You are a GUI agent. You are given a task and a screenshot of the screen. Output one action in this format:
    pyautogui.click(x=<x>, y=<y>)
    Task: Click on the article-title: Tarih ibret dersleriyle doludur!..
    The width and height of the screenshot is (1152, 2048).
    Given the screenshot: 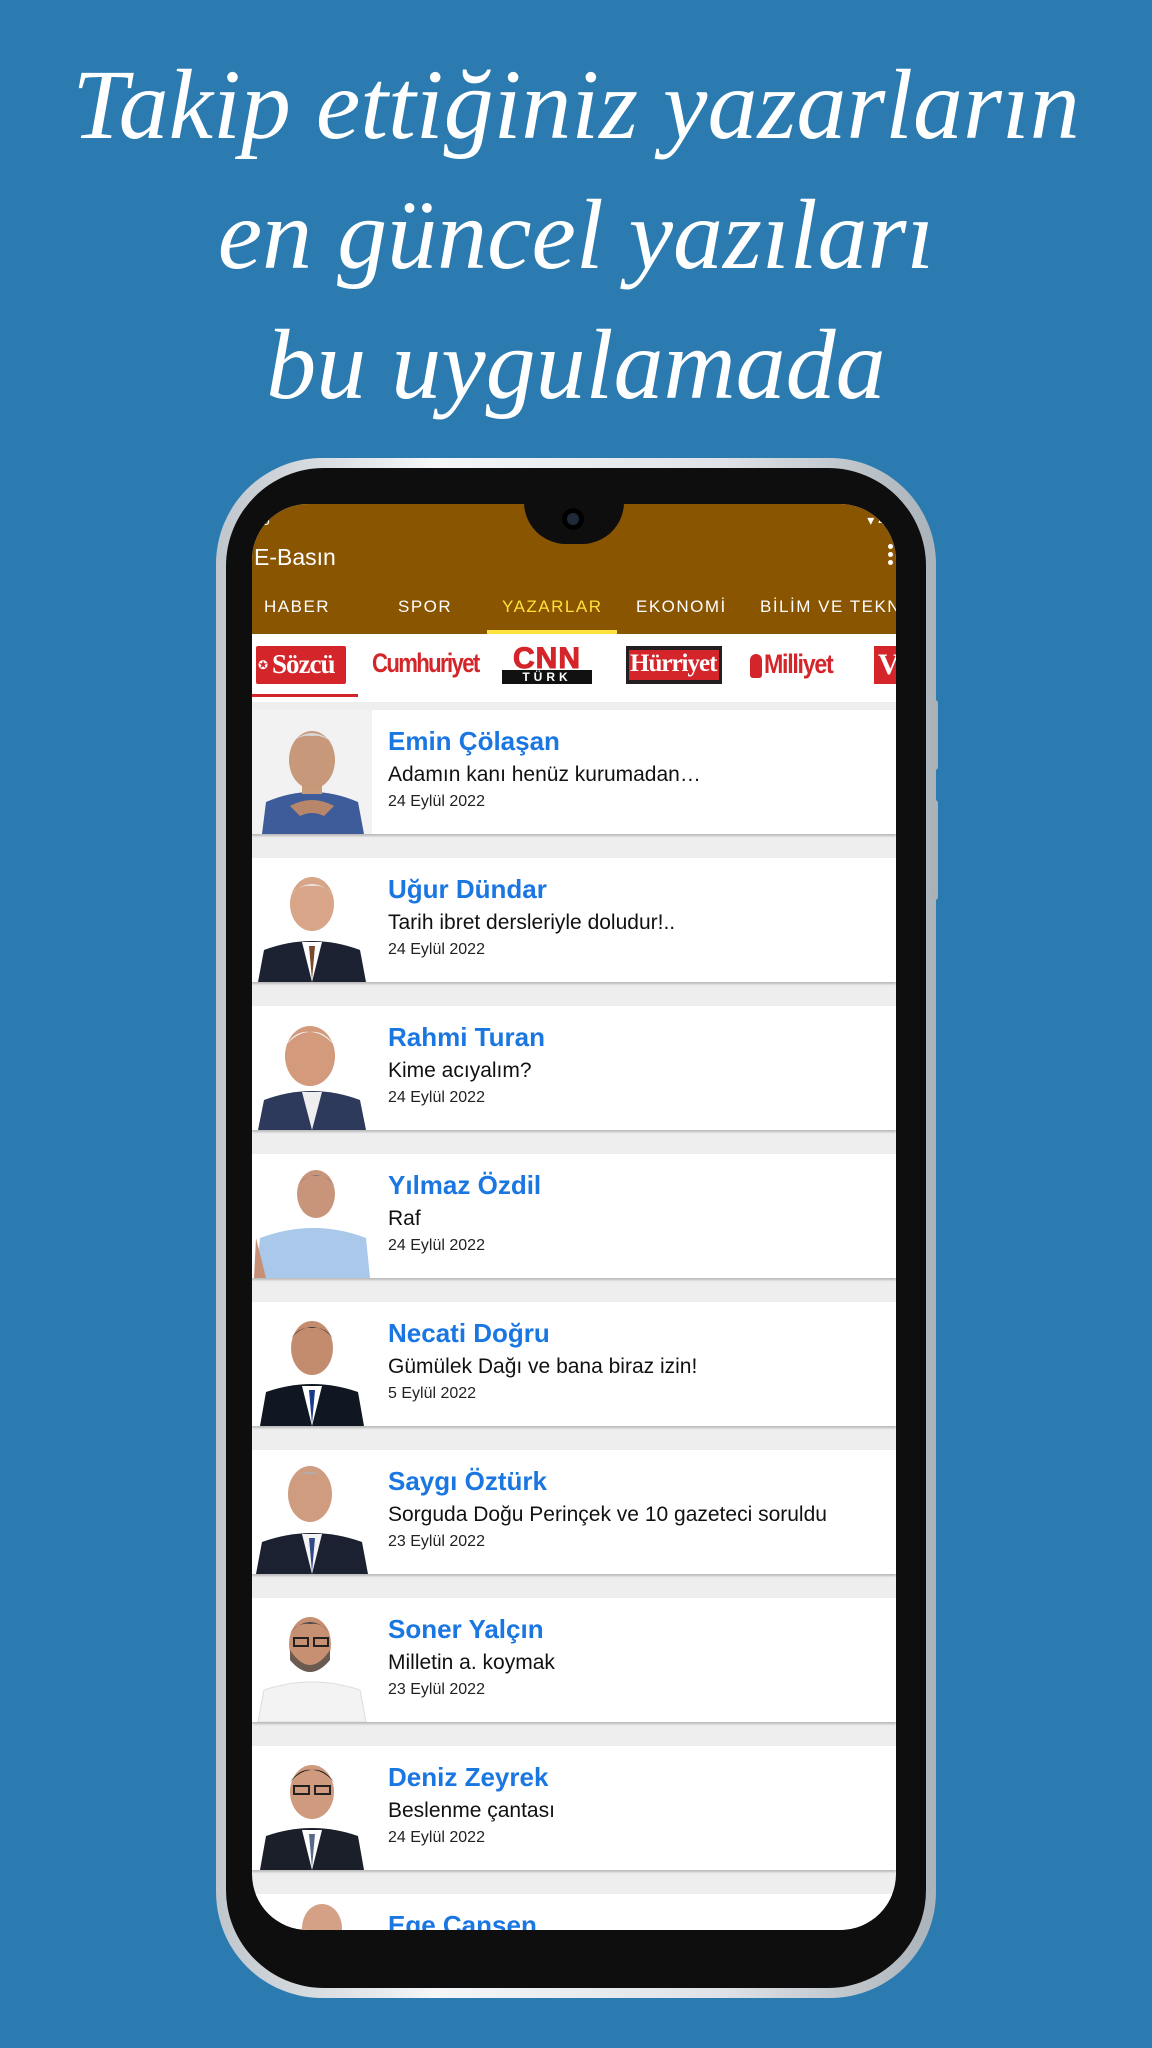 What is the action you would take?
    pyautogui.click(x=532, y=922)
    